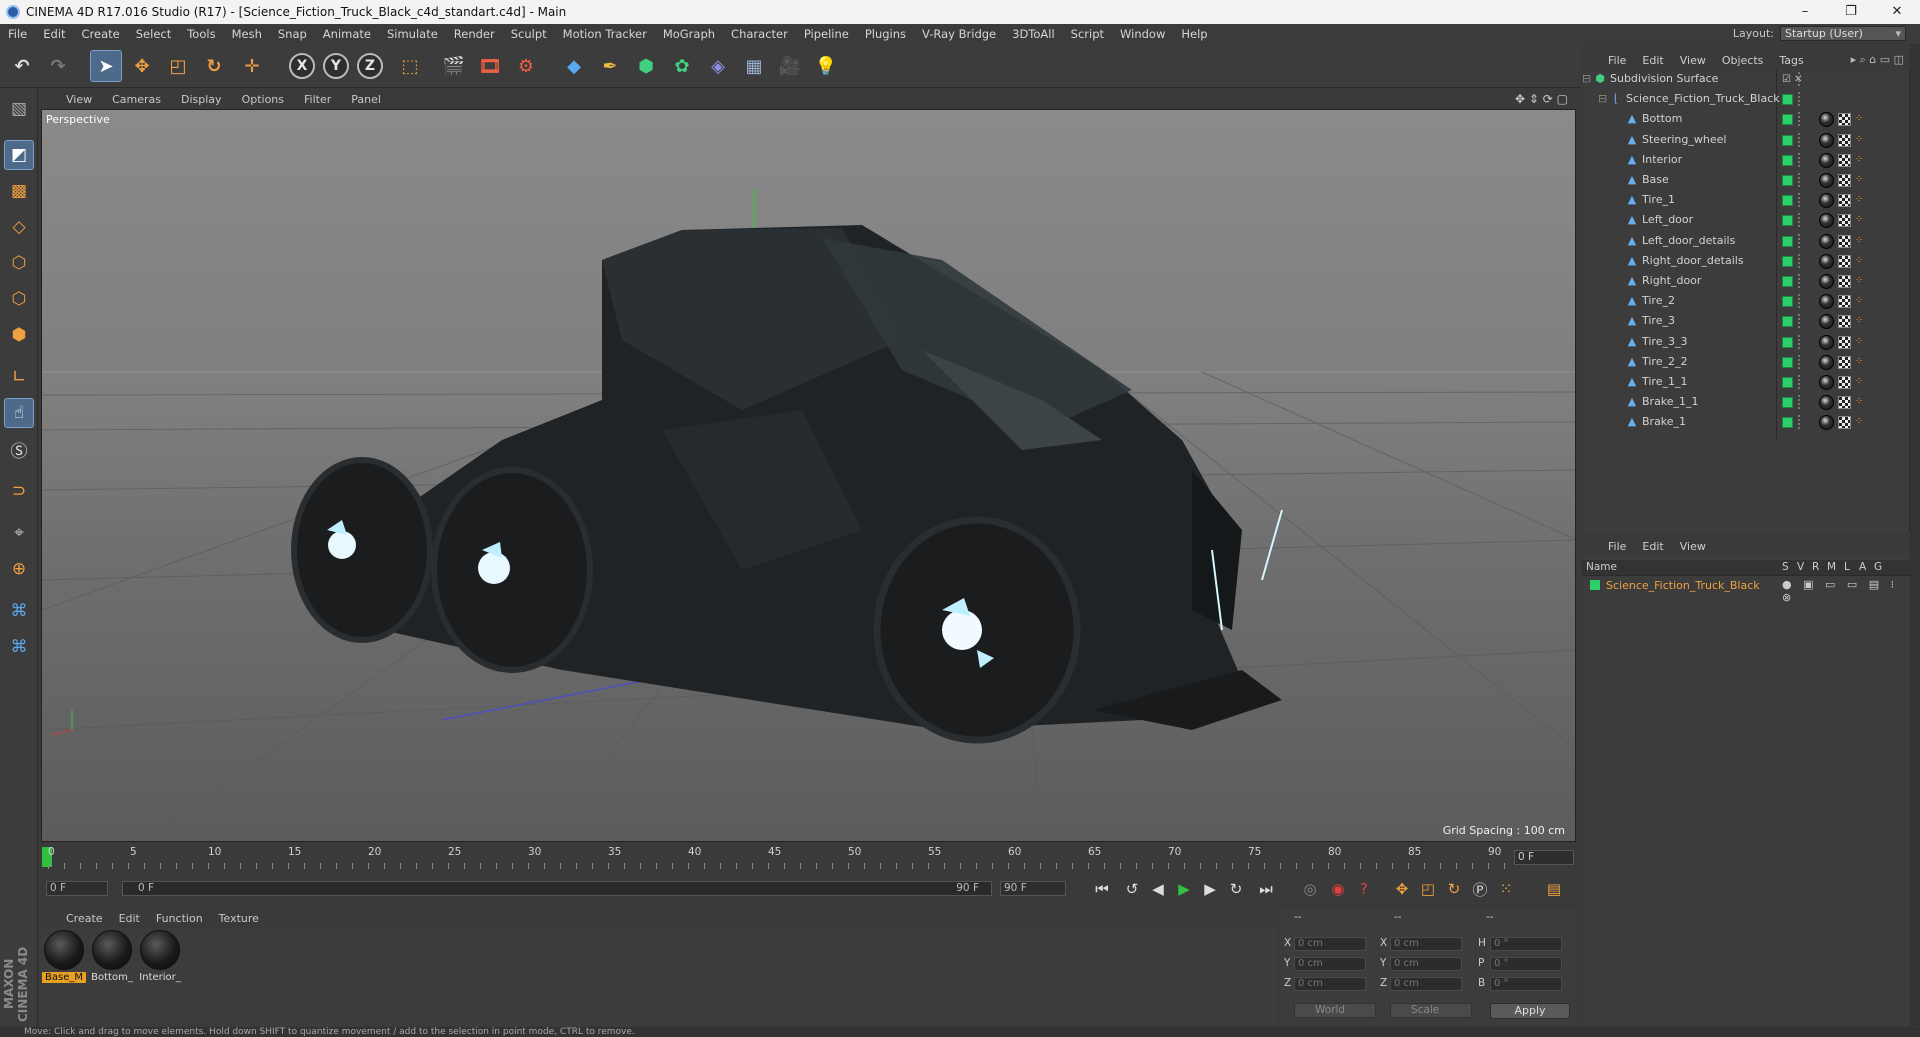 The height and width of the screenshot is (1037, 1920). What do you see at coordinates (1338, 889) in the screenshot?
I see `record-active-objects-icon: ◉` at bounding box center [1338, 889].